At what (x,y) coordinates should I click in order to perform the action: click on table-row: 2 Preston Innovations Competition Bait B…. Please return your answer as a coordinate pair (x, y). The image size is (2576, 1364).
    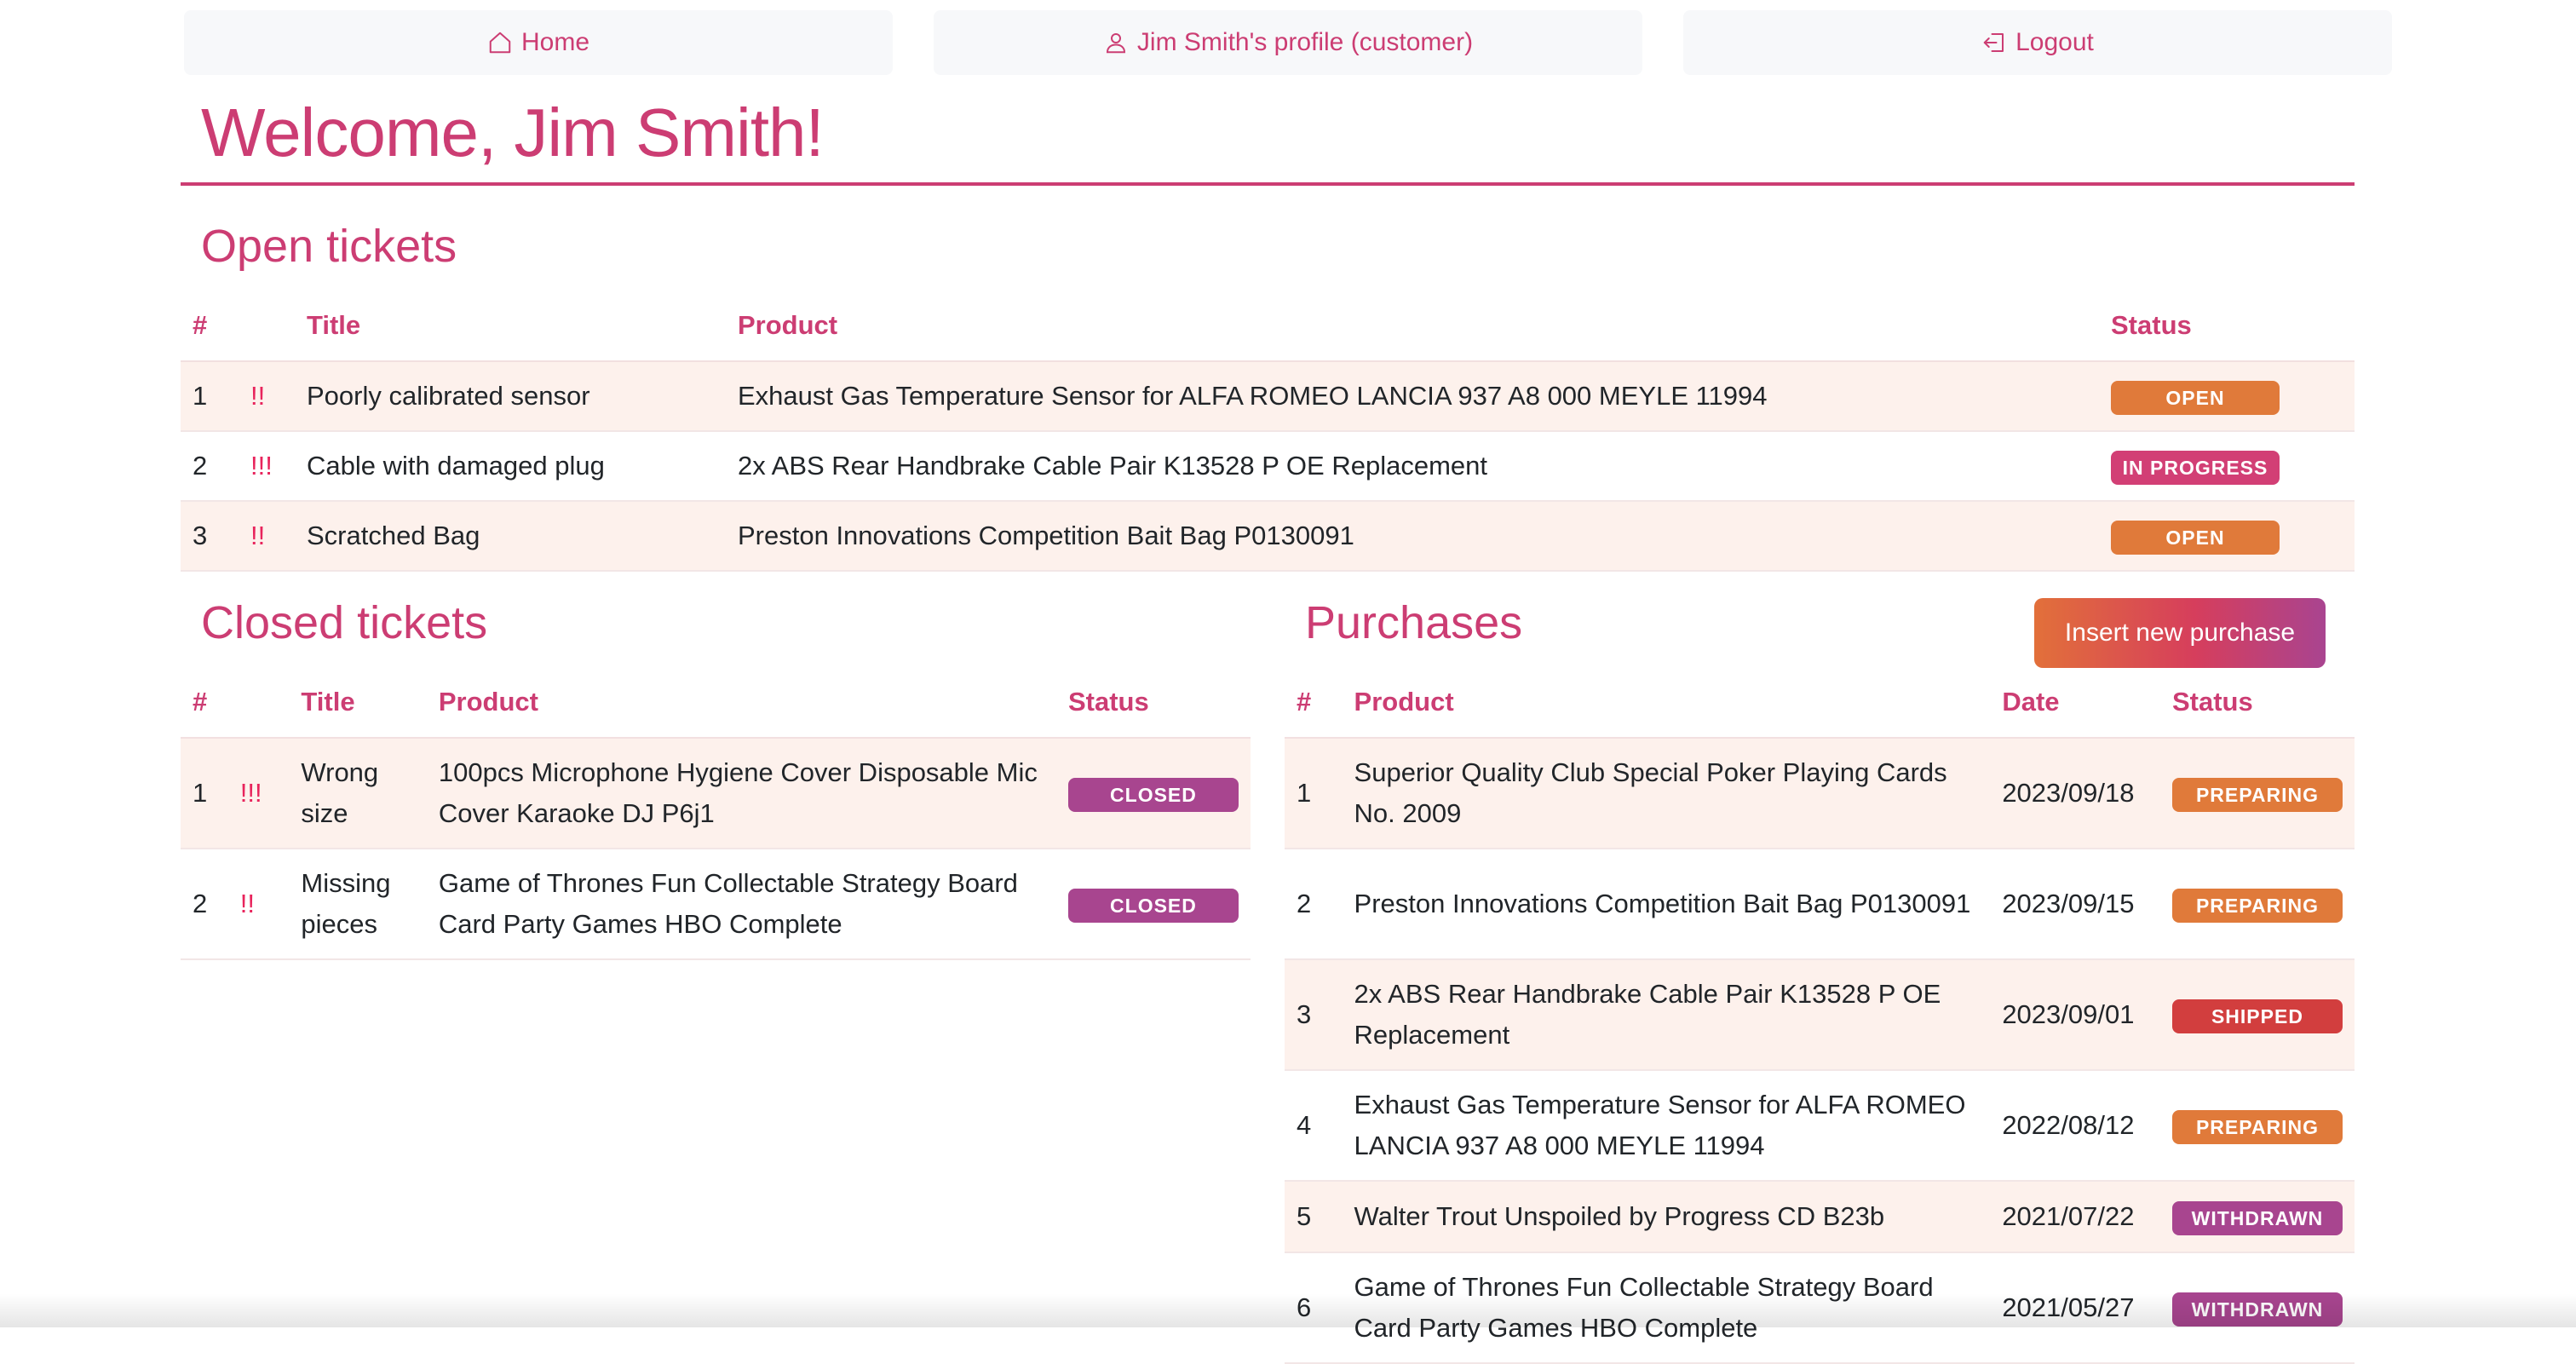
    Looking at the image, I should click on (1820, 904).